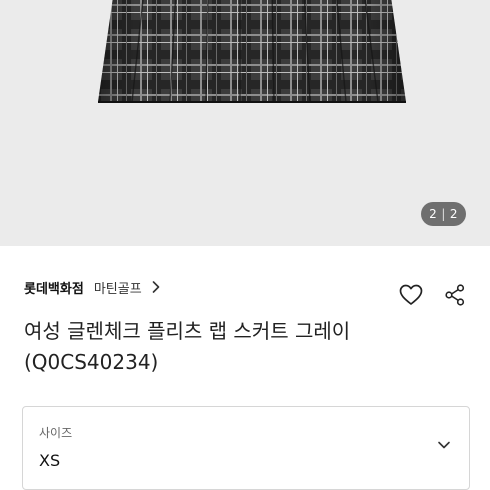 This screenshot has width=490, height=490. I want to click on heart-icon, so click(411, 294).